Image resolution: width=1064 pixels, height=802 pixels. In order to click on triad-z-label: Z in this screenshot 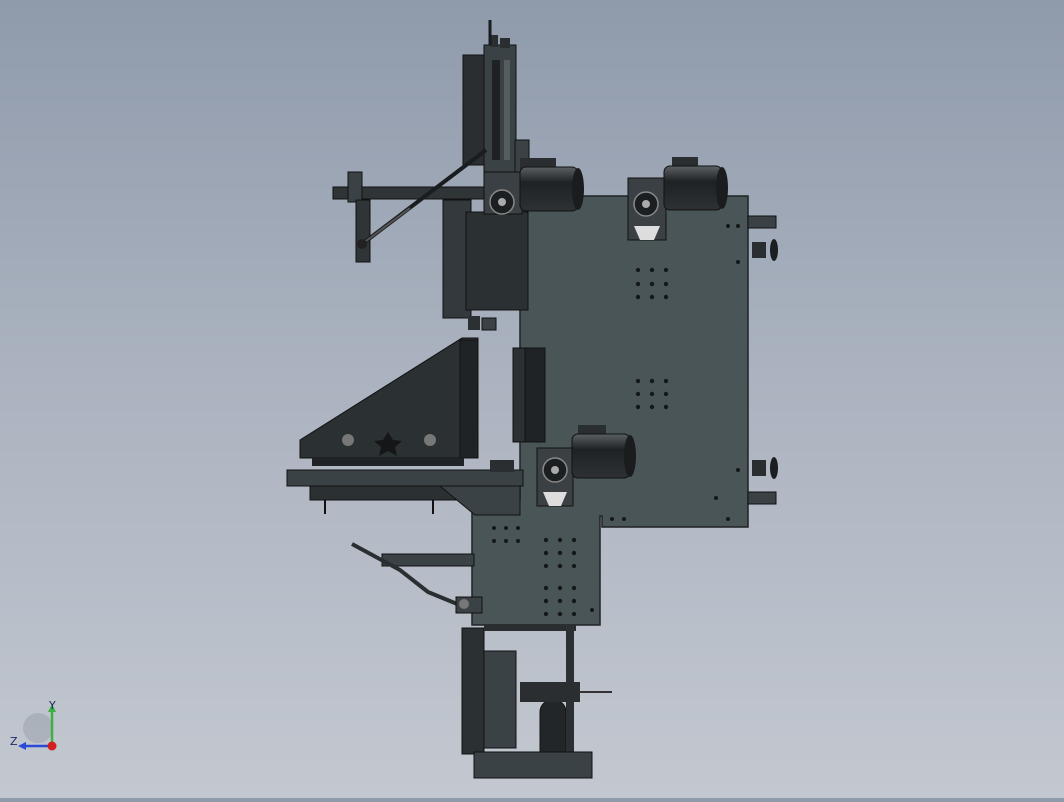, I will do `click(14, 741)`.